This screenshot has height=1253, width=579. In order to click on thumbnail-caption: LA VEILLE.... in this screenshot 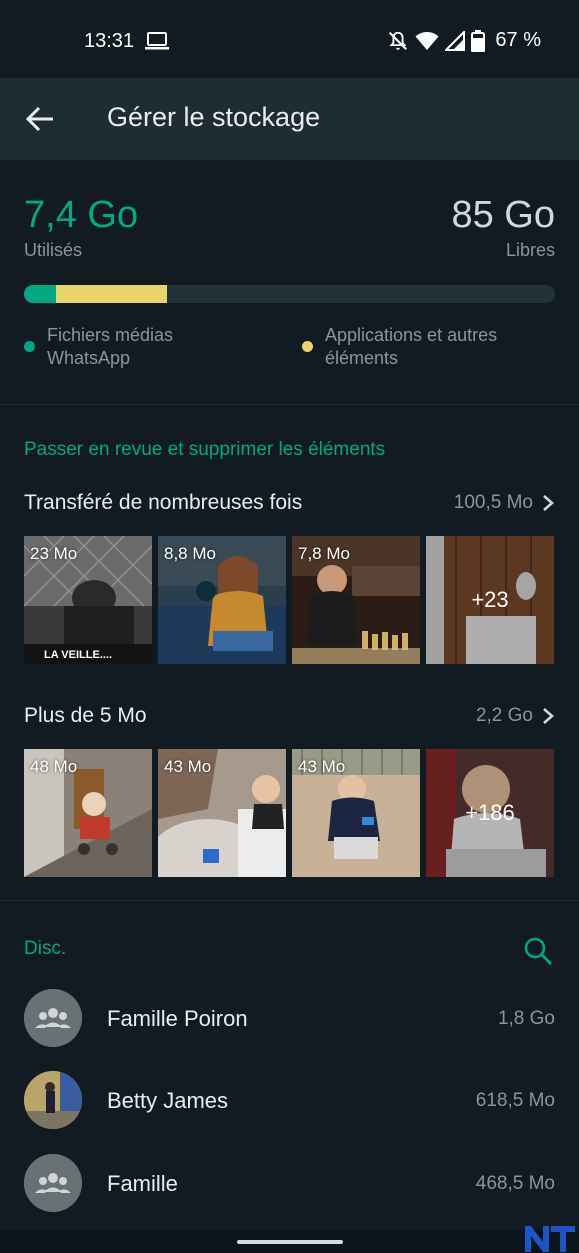, I will do `click(78, 655)`.